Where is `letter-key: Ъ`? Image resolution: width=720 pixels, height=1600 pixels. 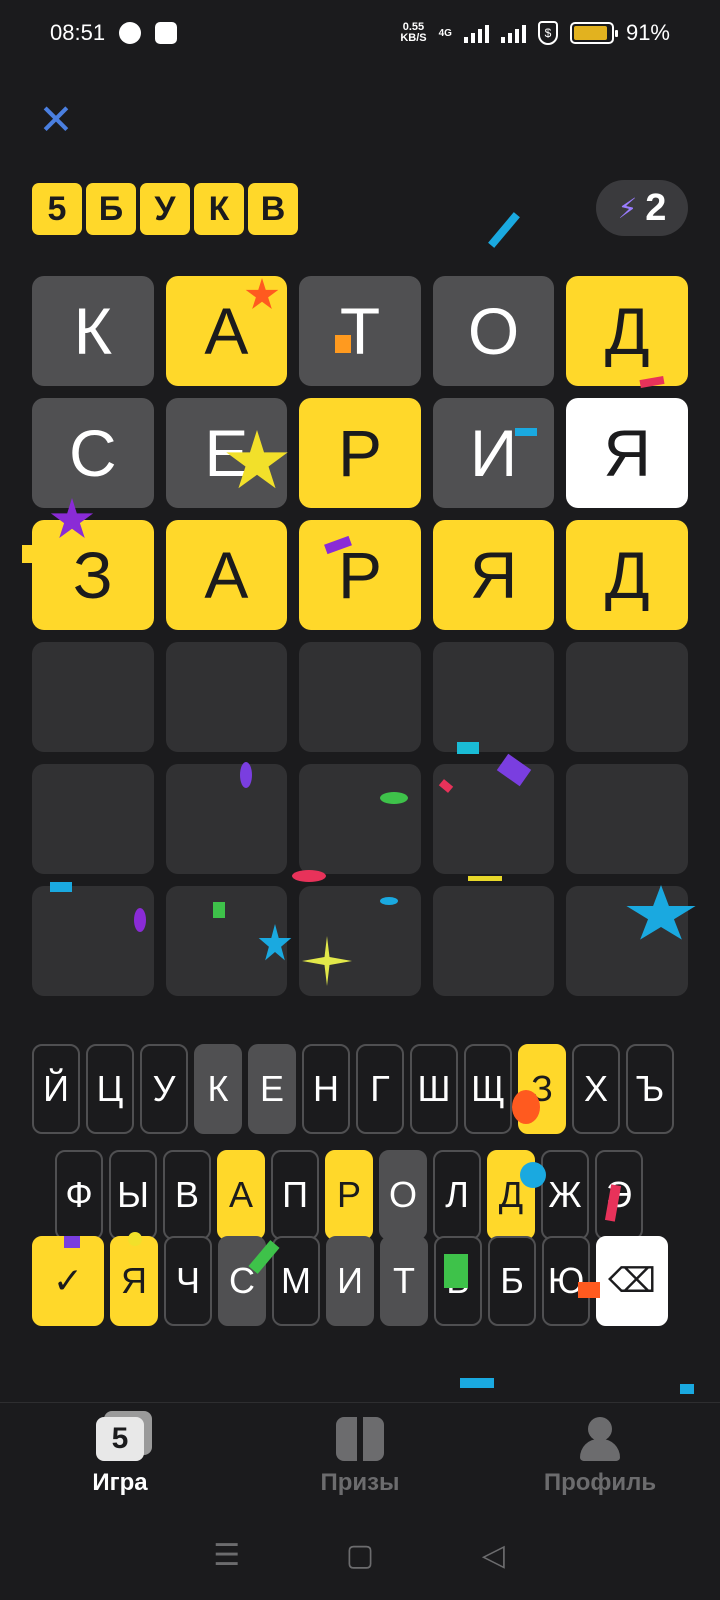
letter-key: Ъ is located at coordinates (650, 1089).